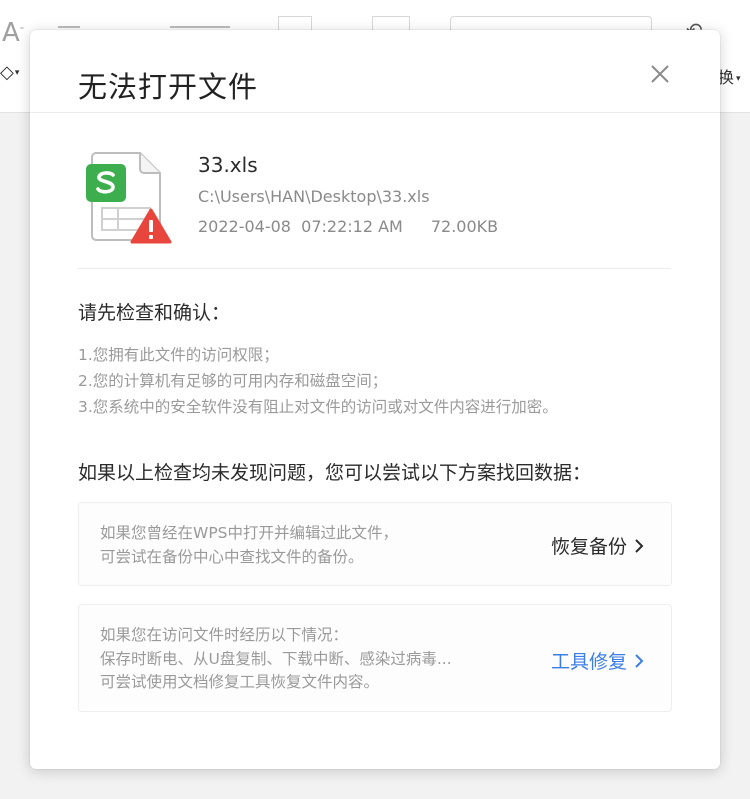 The image size is (750, 799). I want to click on font-size-glyph: A, so click(11, 33).